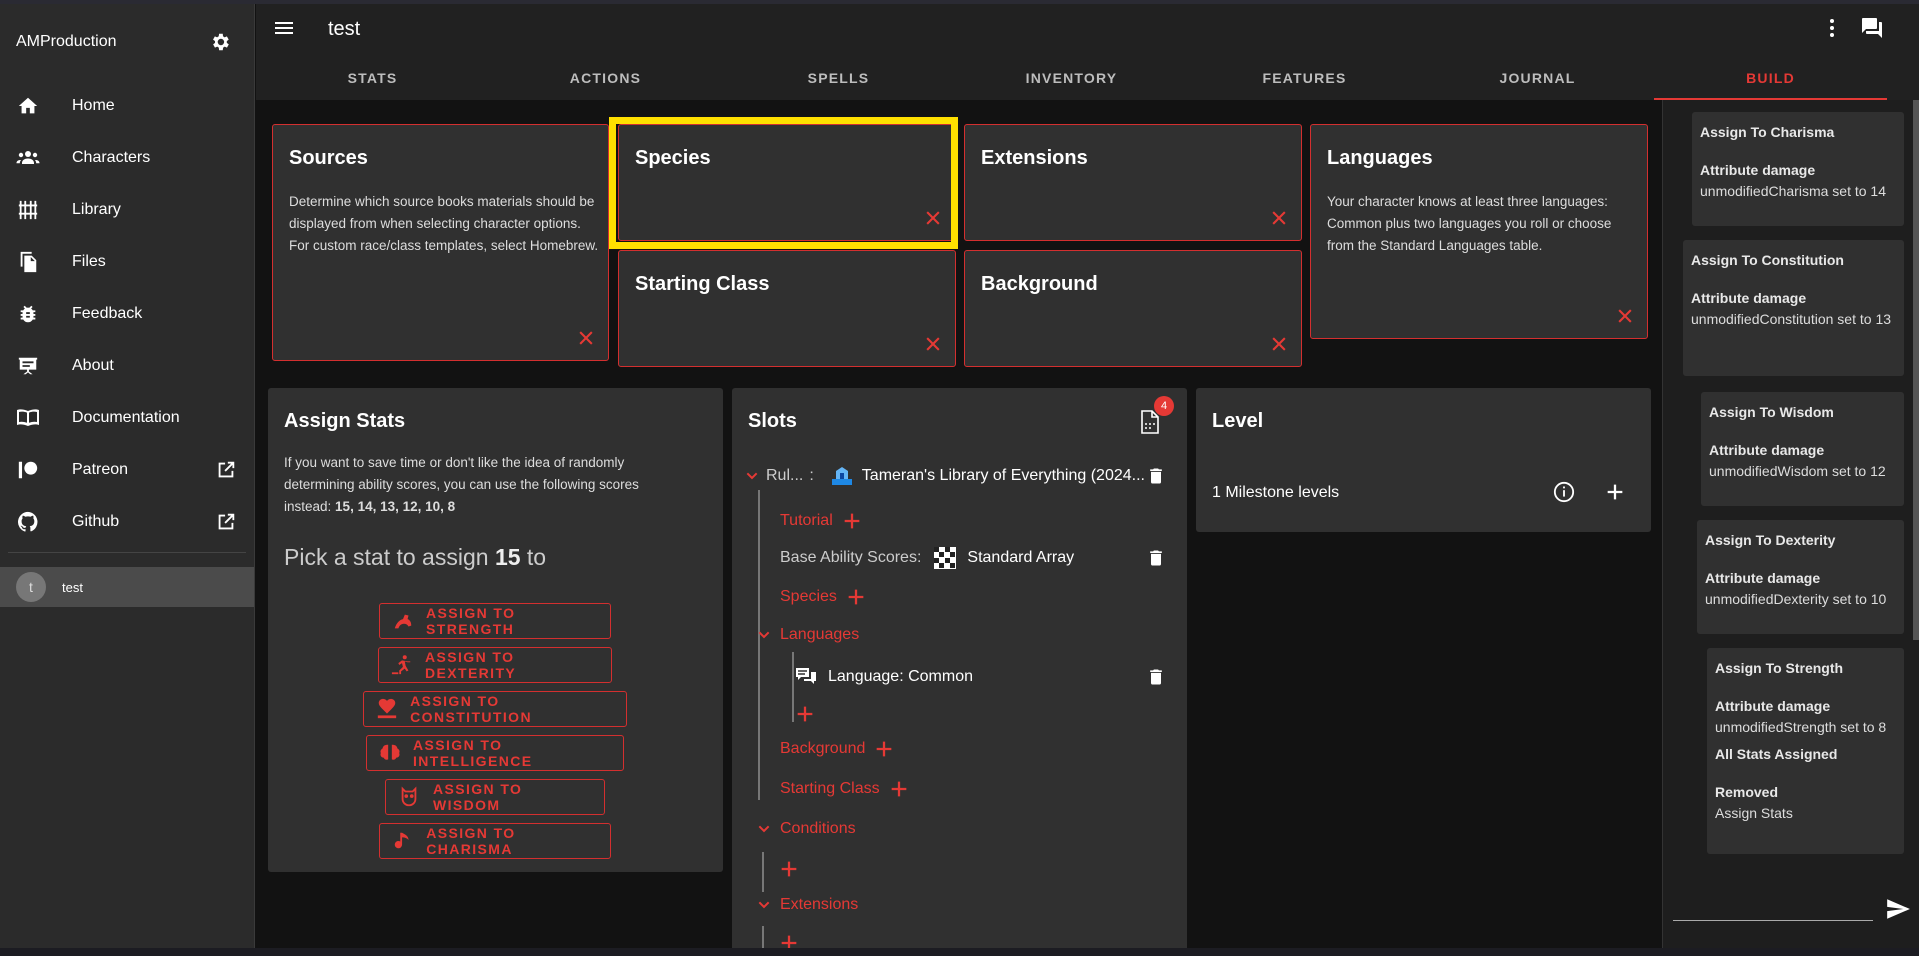 The height and width of the screenshot is (956, 1919). Describe the element at coordinates (220, 42) in the screenshot. I see `gear-icon` at that location.